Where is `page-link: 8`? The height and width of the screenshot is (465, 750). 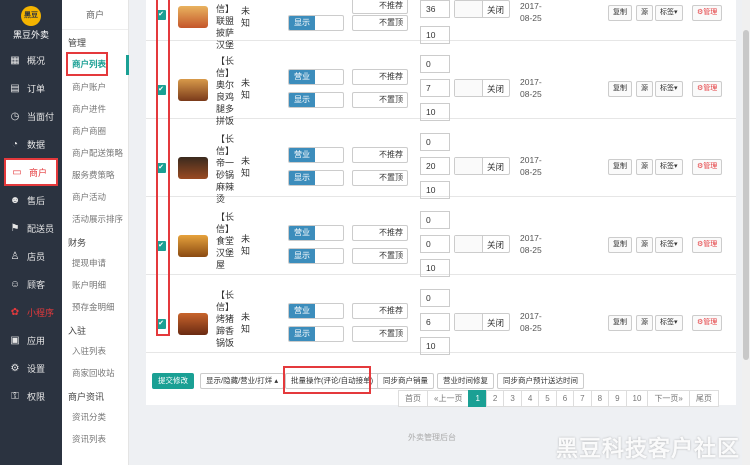 page-link: 8 is located at coordinates (600, 398).